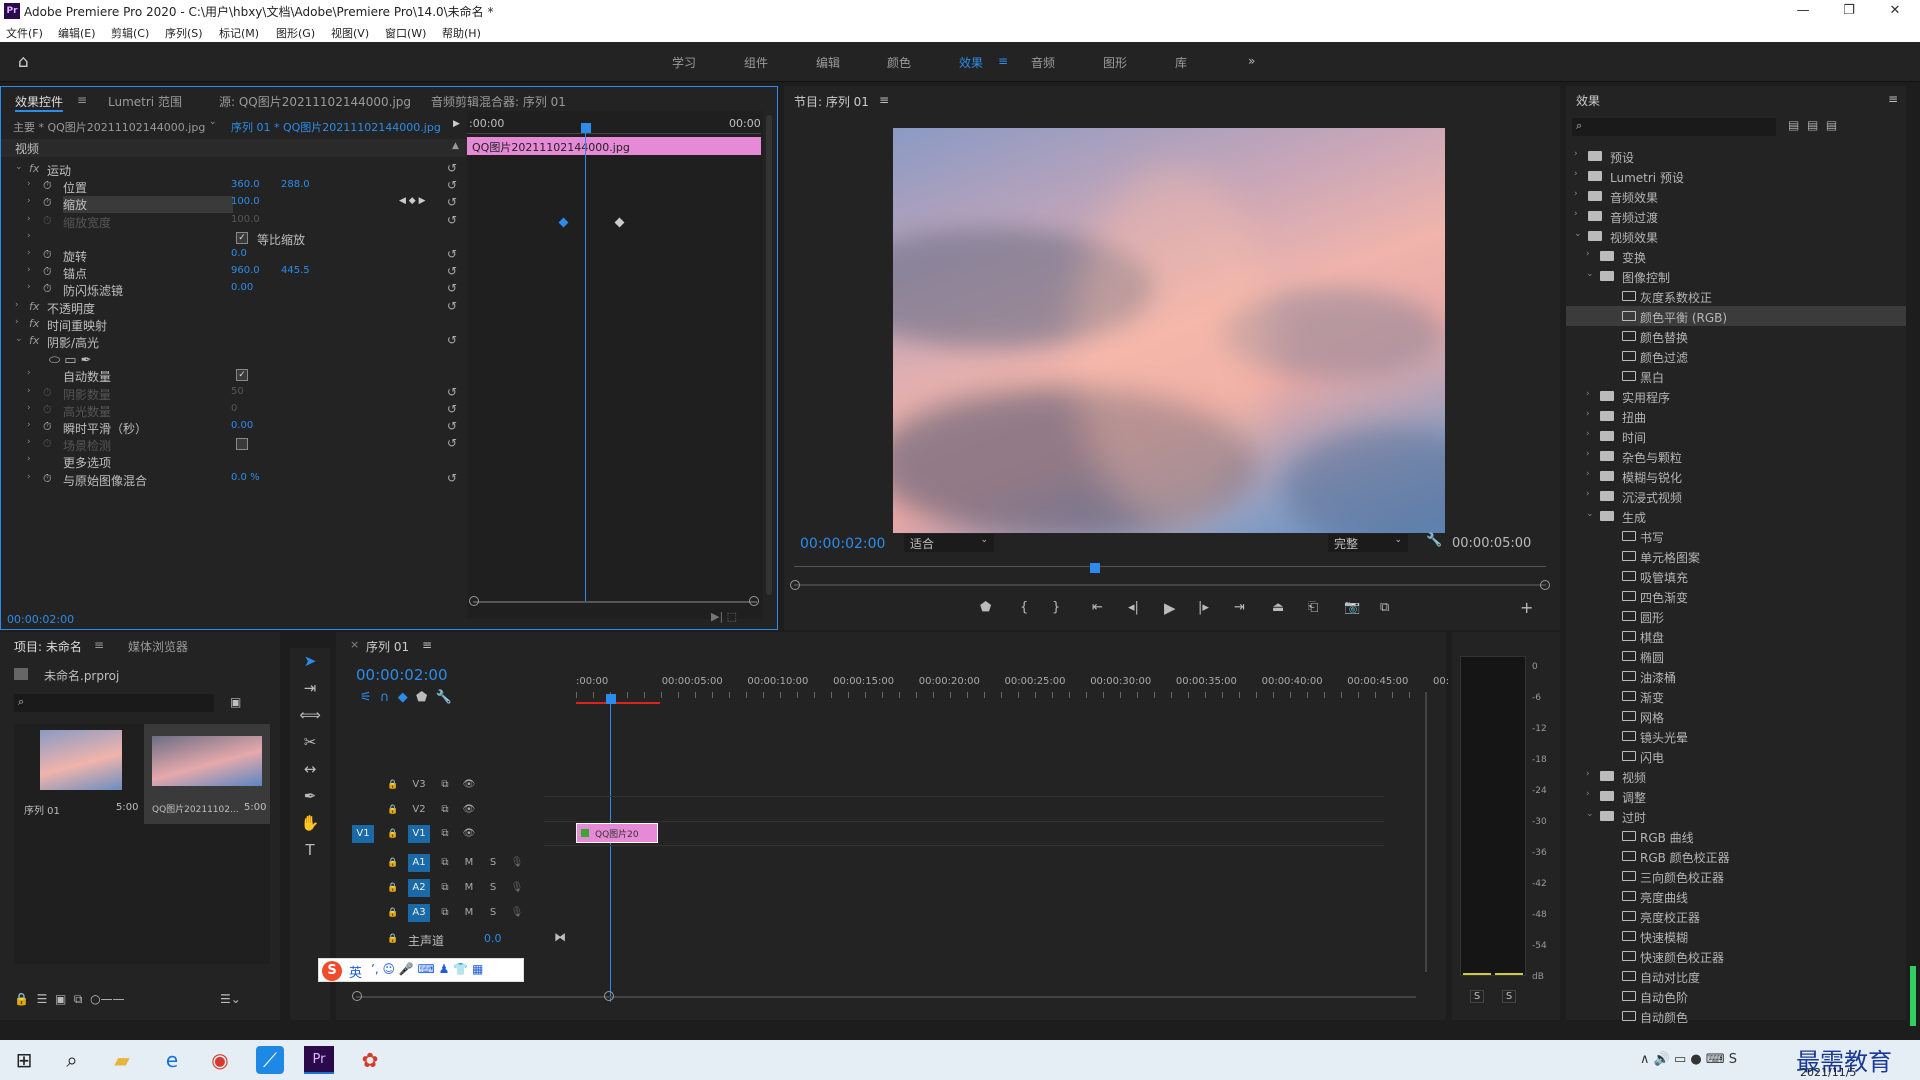 The image size is (1920, 1080). I want to click on ripple-edit-tool-icon: ⟺, so click(310, 717).